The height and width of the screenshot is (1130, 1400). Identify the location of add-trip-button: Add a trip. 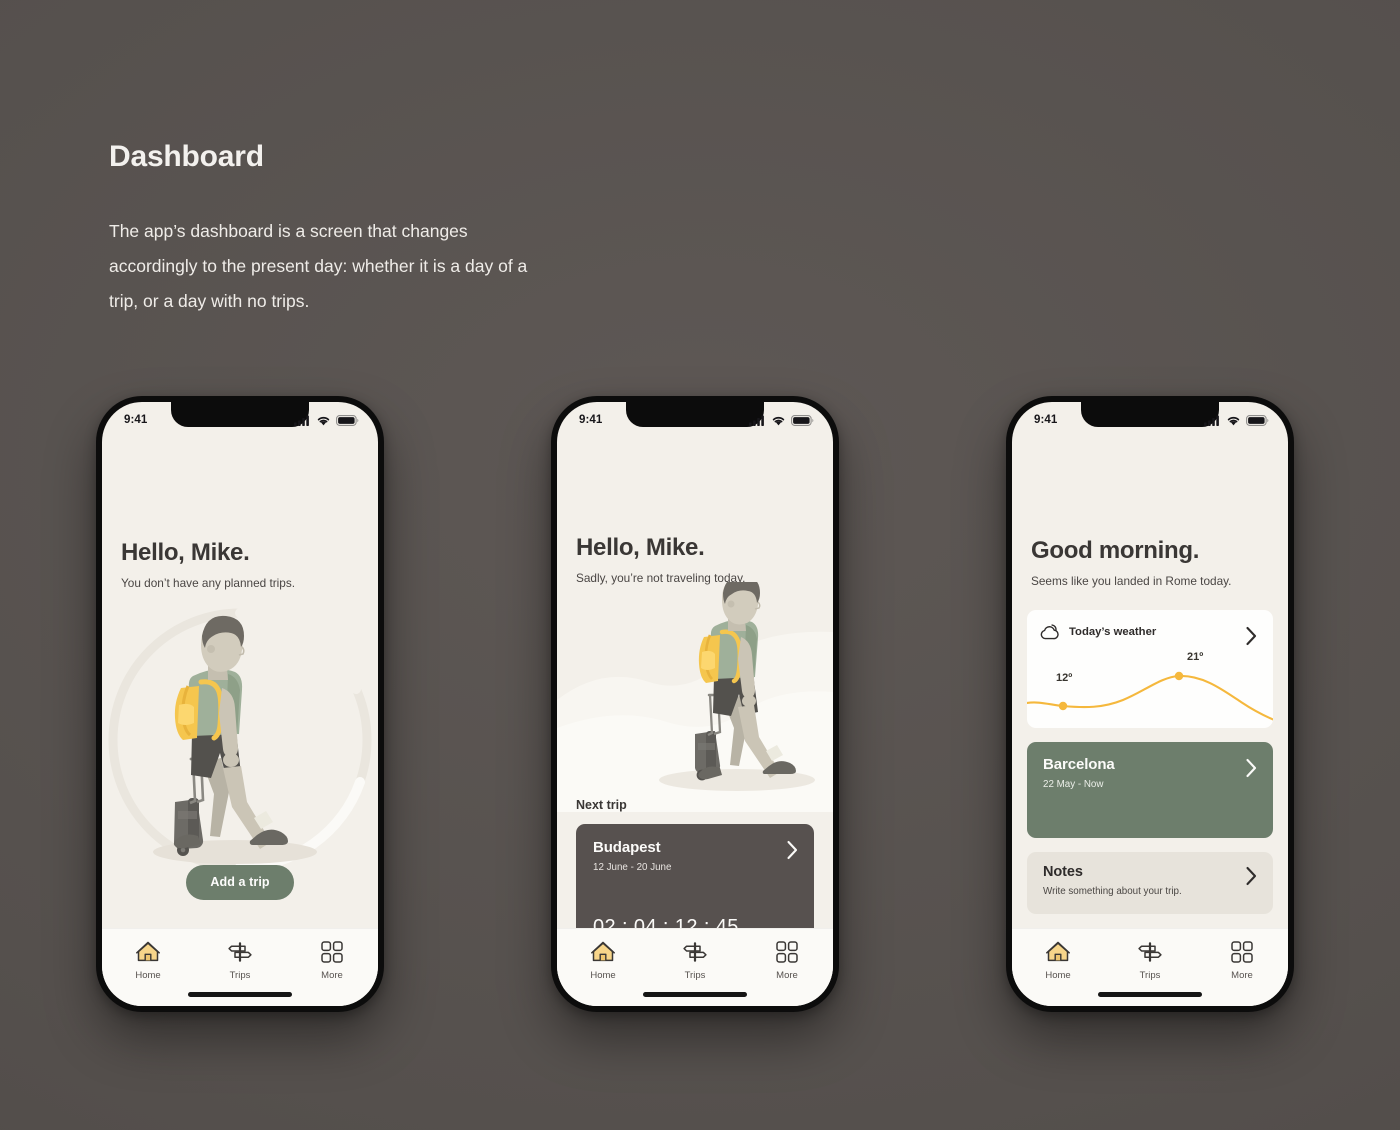
(240, 882).